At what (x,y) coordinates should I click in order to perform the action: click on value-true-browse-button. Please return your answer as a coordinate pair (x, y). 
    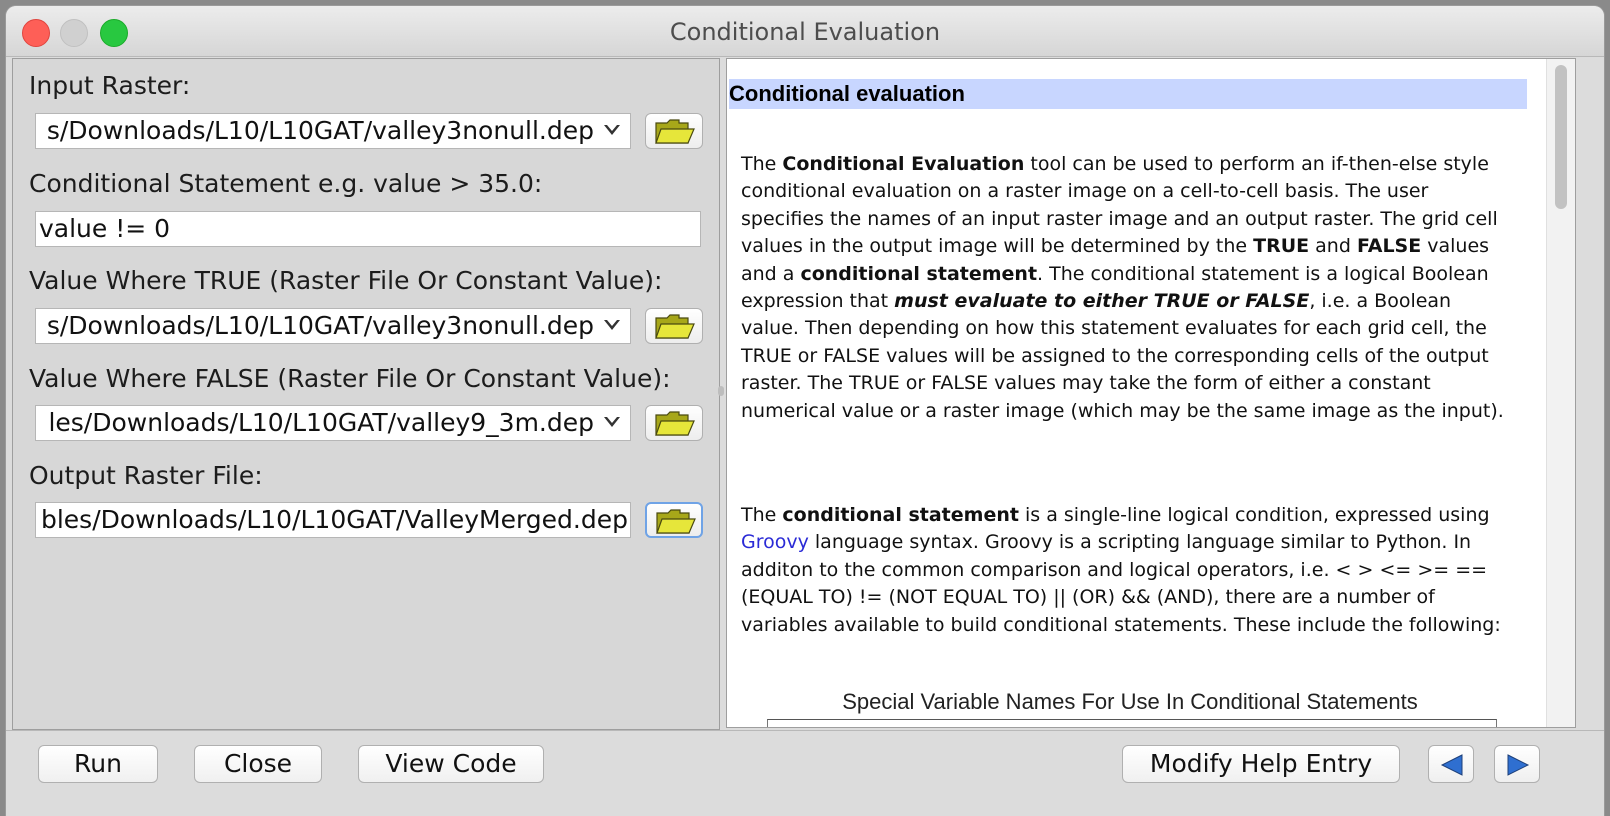
    Looking at the image, I should click on (674, 326).